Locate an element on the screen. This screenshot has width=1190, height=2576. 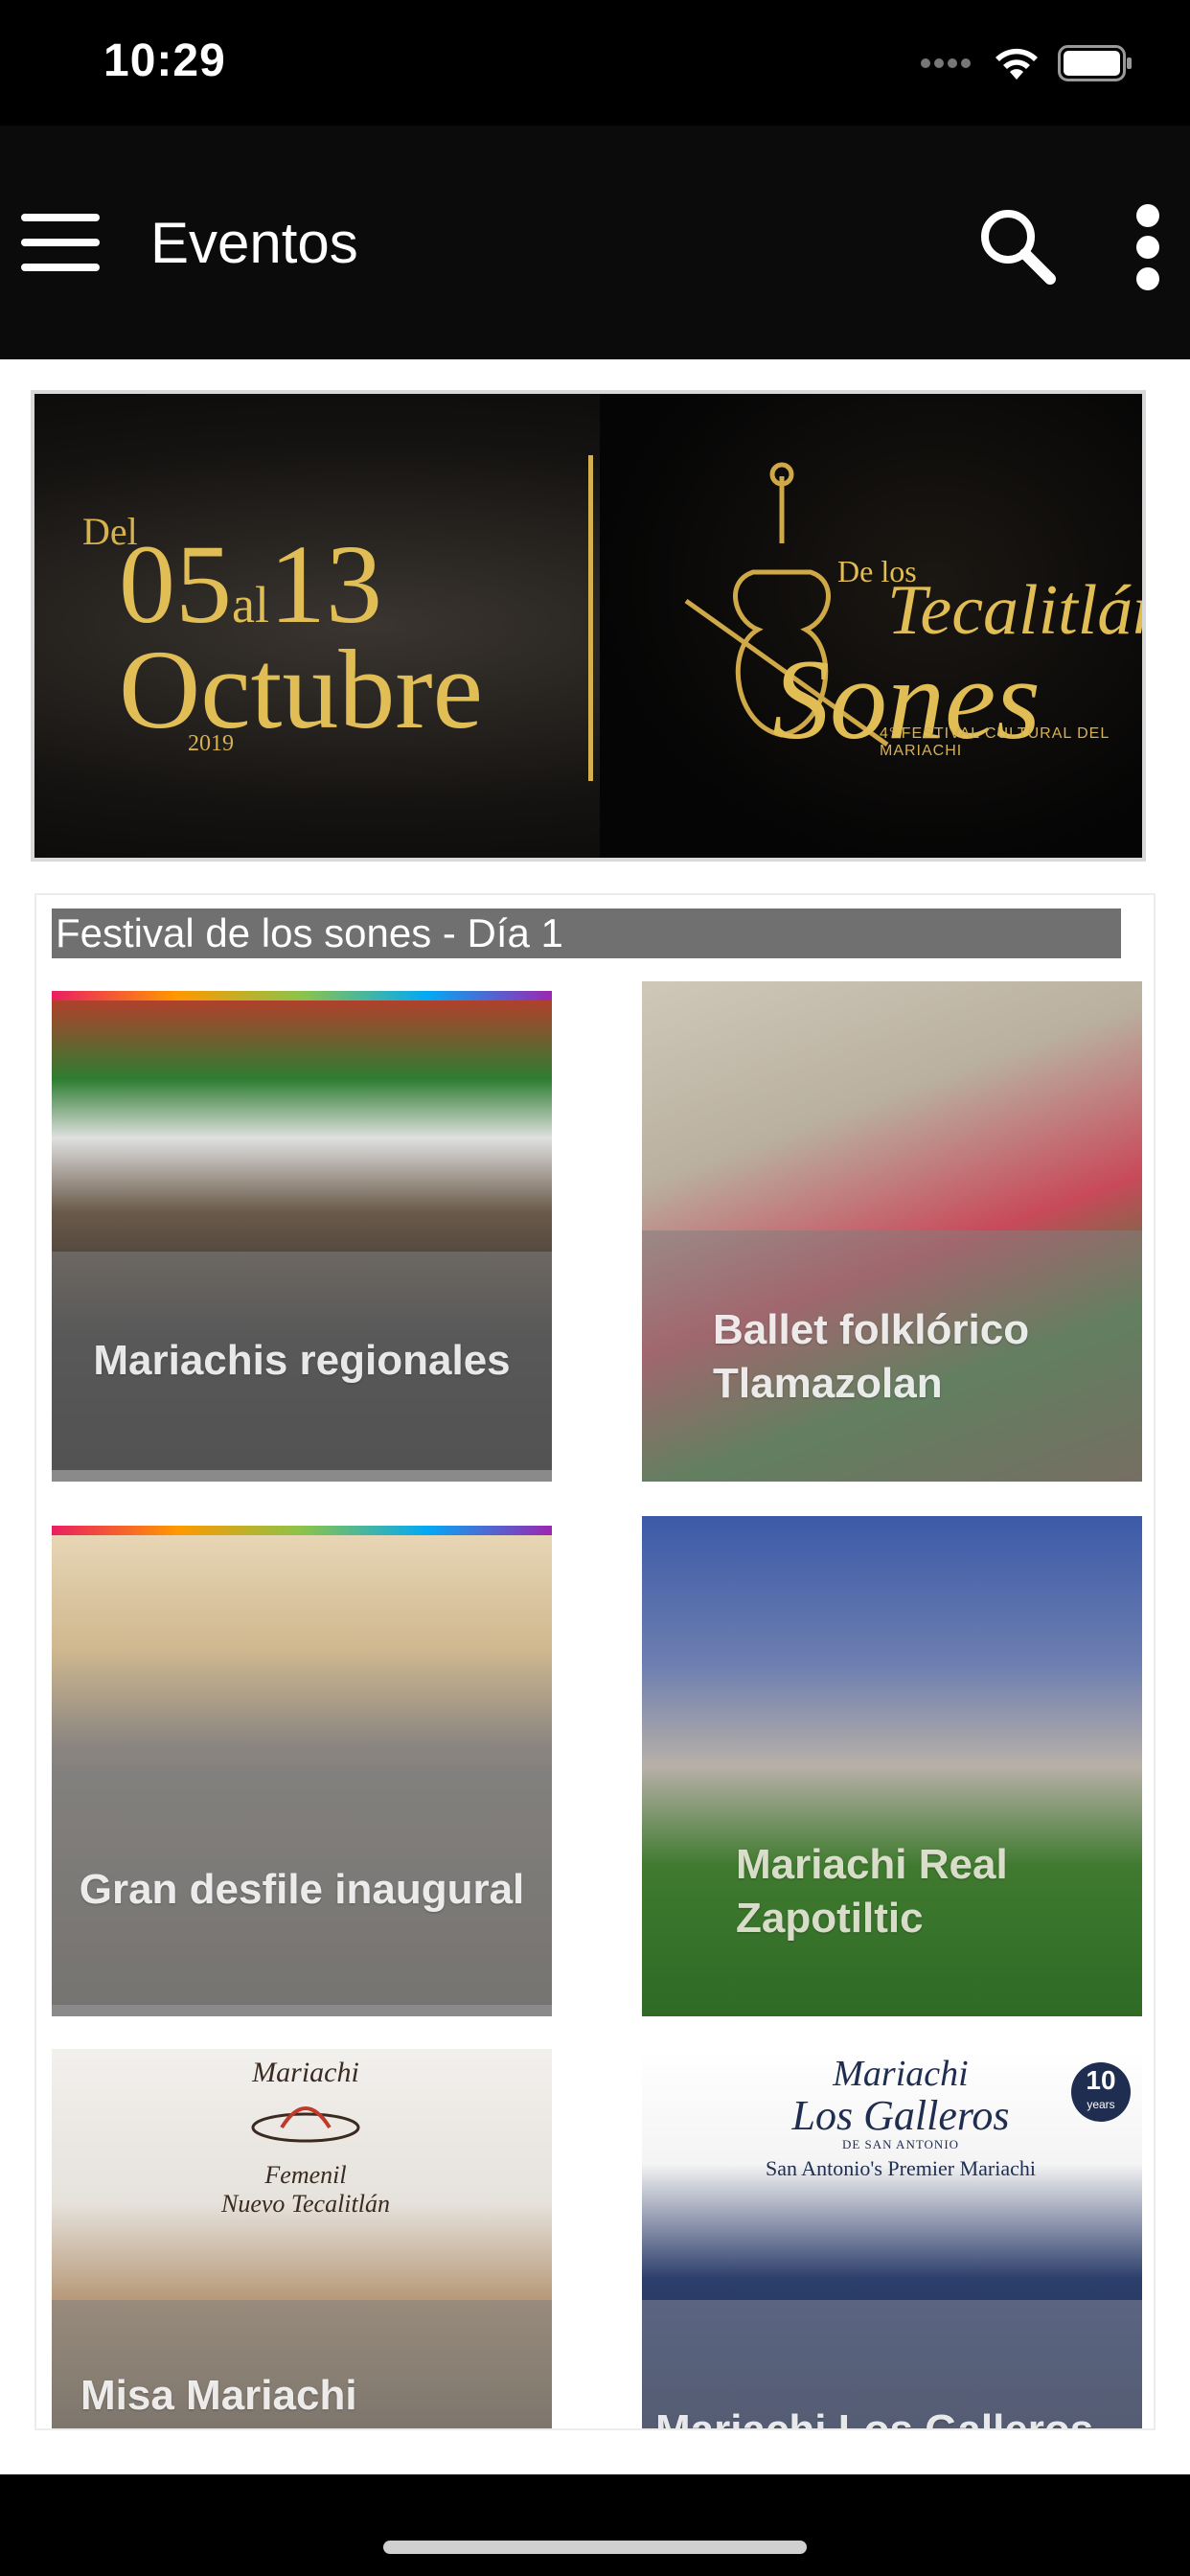
event-tile: Mariachis regionales is located at coordinates (302, 1236).